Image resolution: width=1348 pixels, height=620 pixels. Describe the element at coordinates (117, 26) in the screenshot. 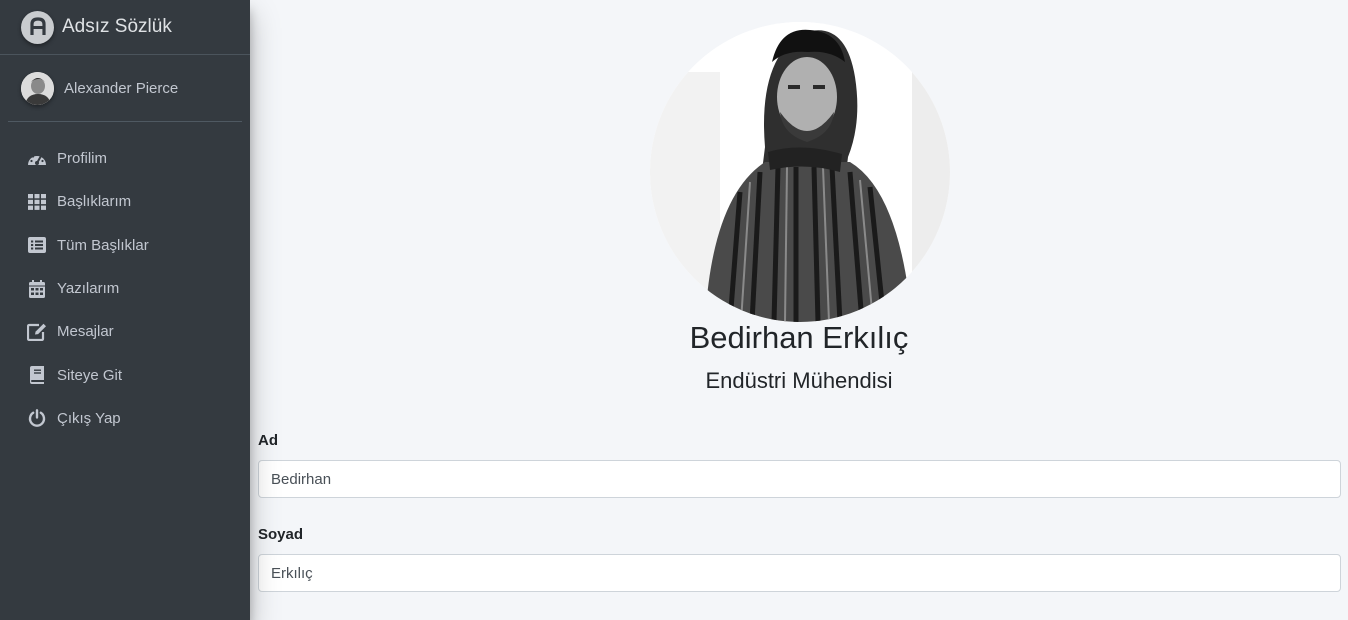

I see `brand-text: Adsız Sözlük` at that location.